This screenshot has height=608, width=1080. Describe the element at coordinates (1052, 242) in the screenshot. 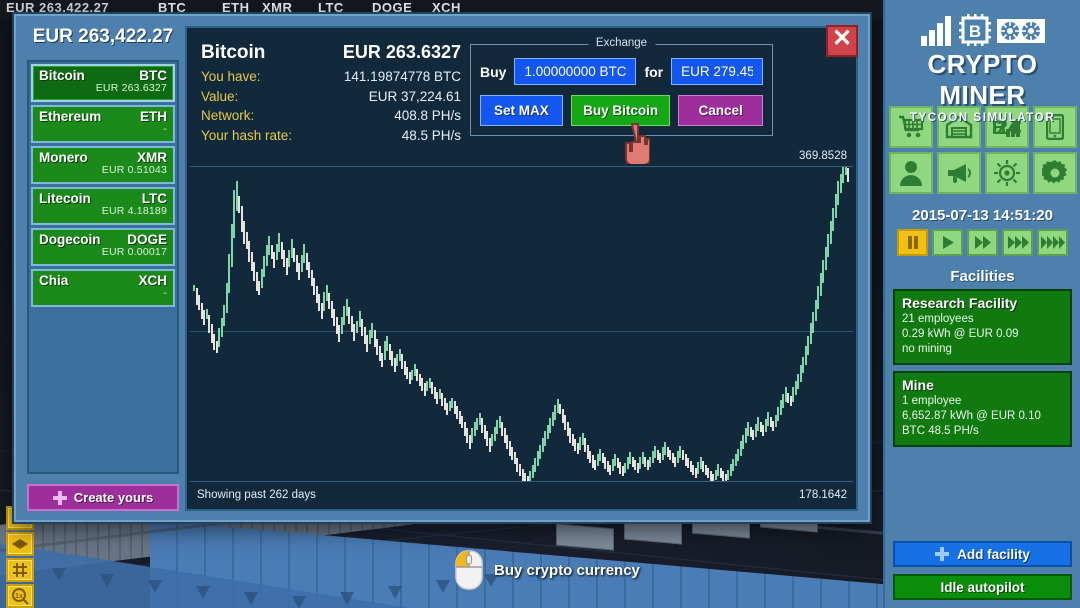

I see `speed-4x-button` at that location.